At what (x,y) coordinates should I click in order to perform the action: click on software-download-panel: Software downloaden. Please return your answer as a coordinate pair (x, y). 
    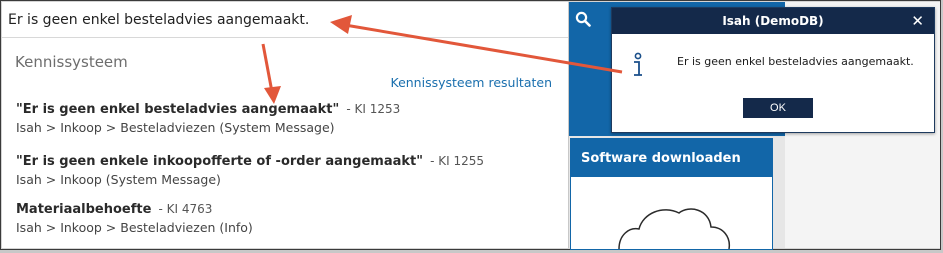
    Looking at the image, I should click on (671, 194).